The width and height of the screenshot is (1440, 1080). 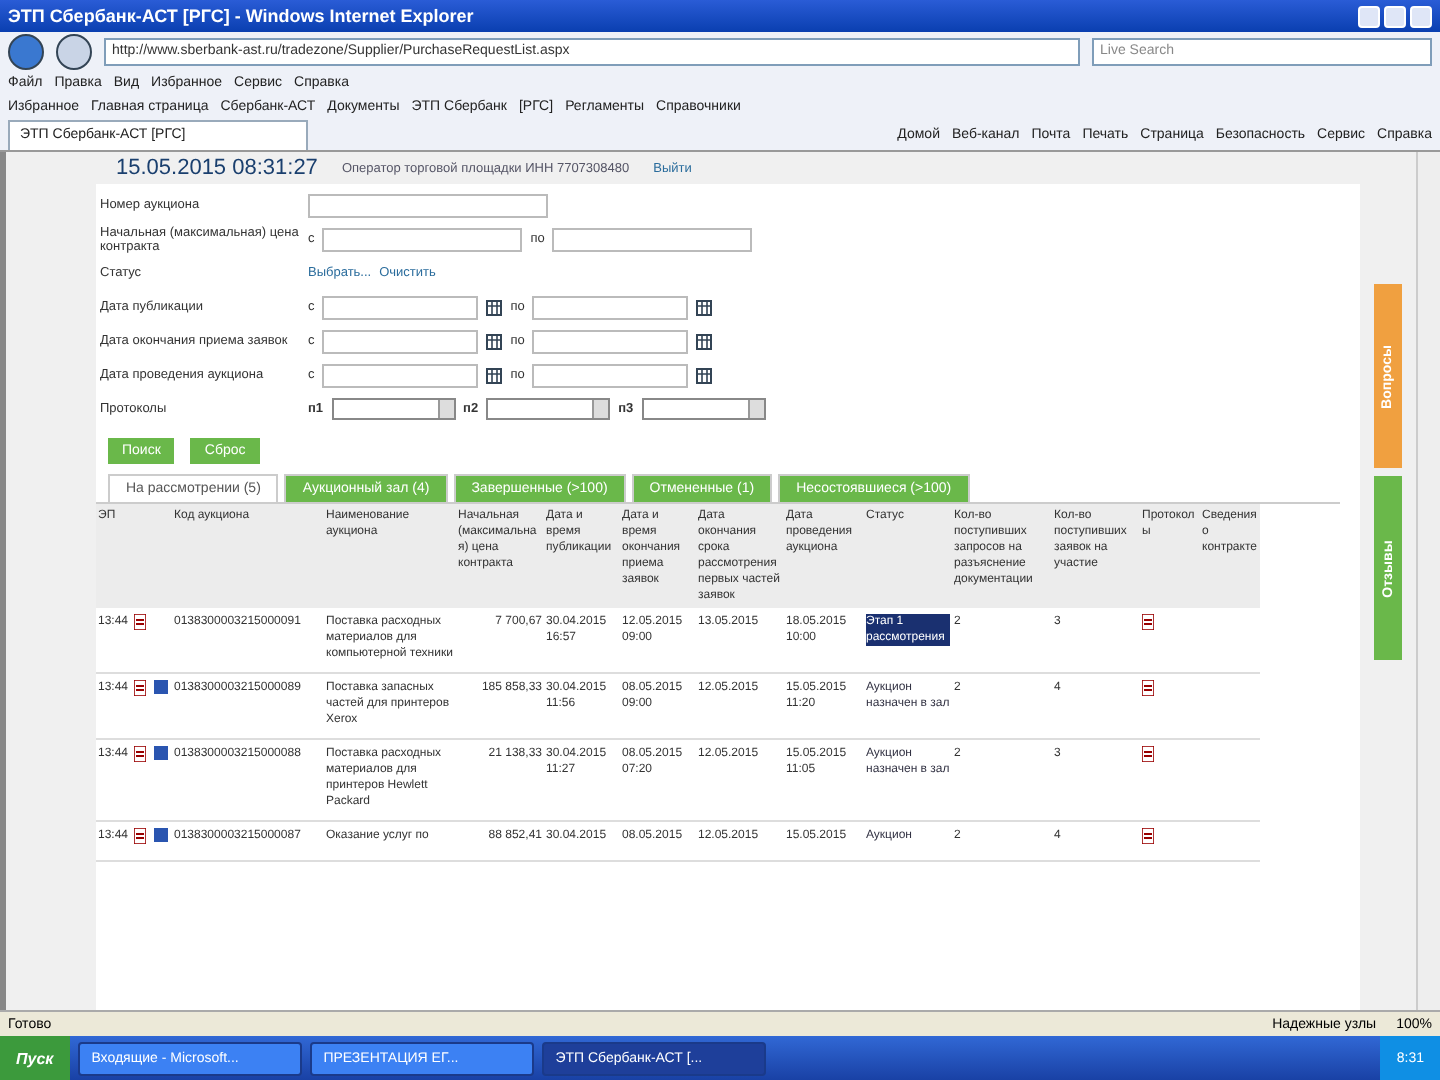 What do you see at coordinates (1395, 16) in the screenshot?
I see `maximize-button` at bounding box center [1395, 16].